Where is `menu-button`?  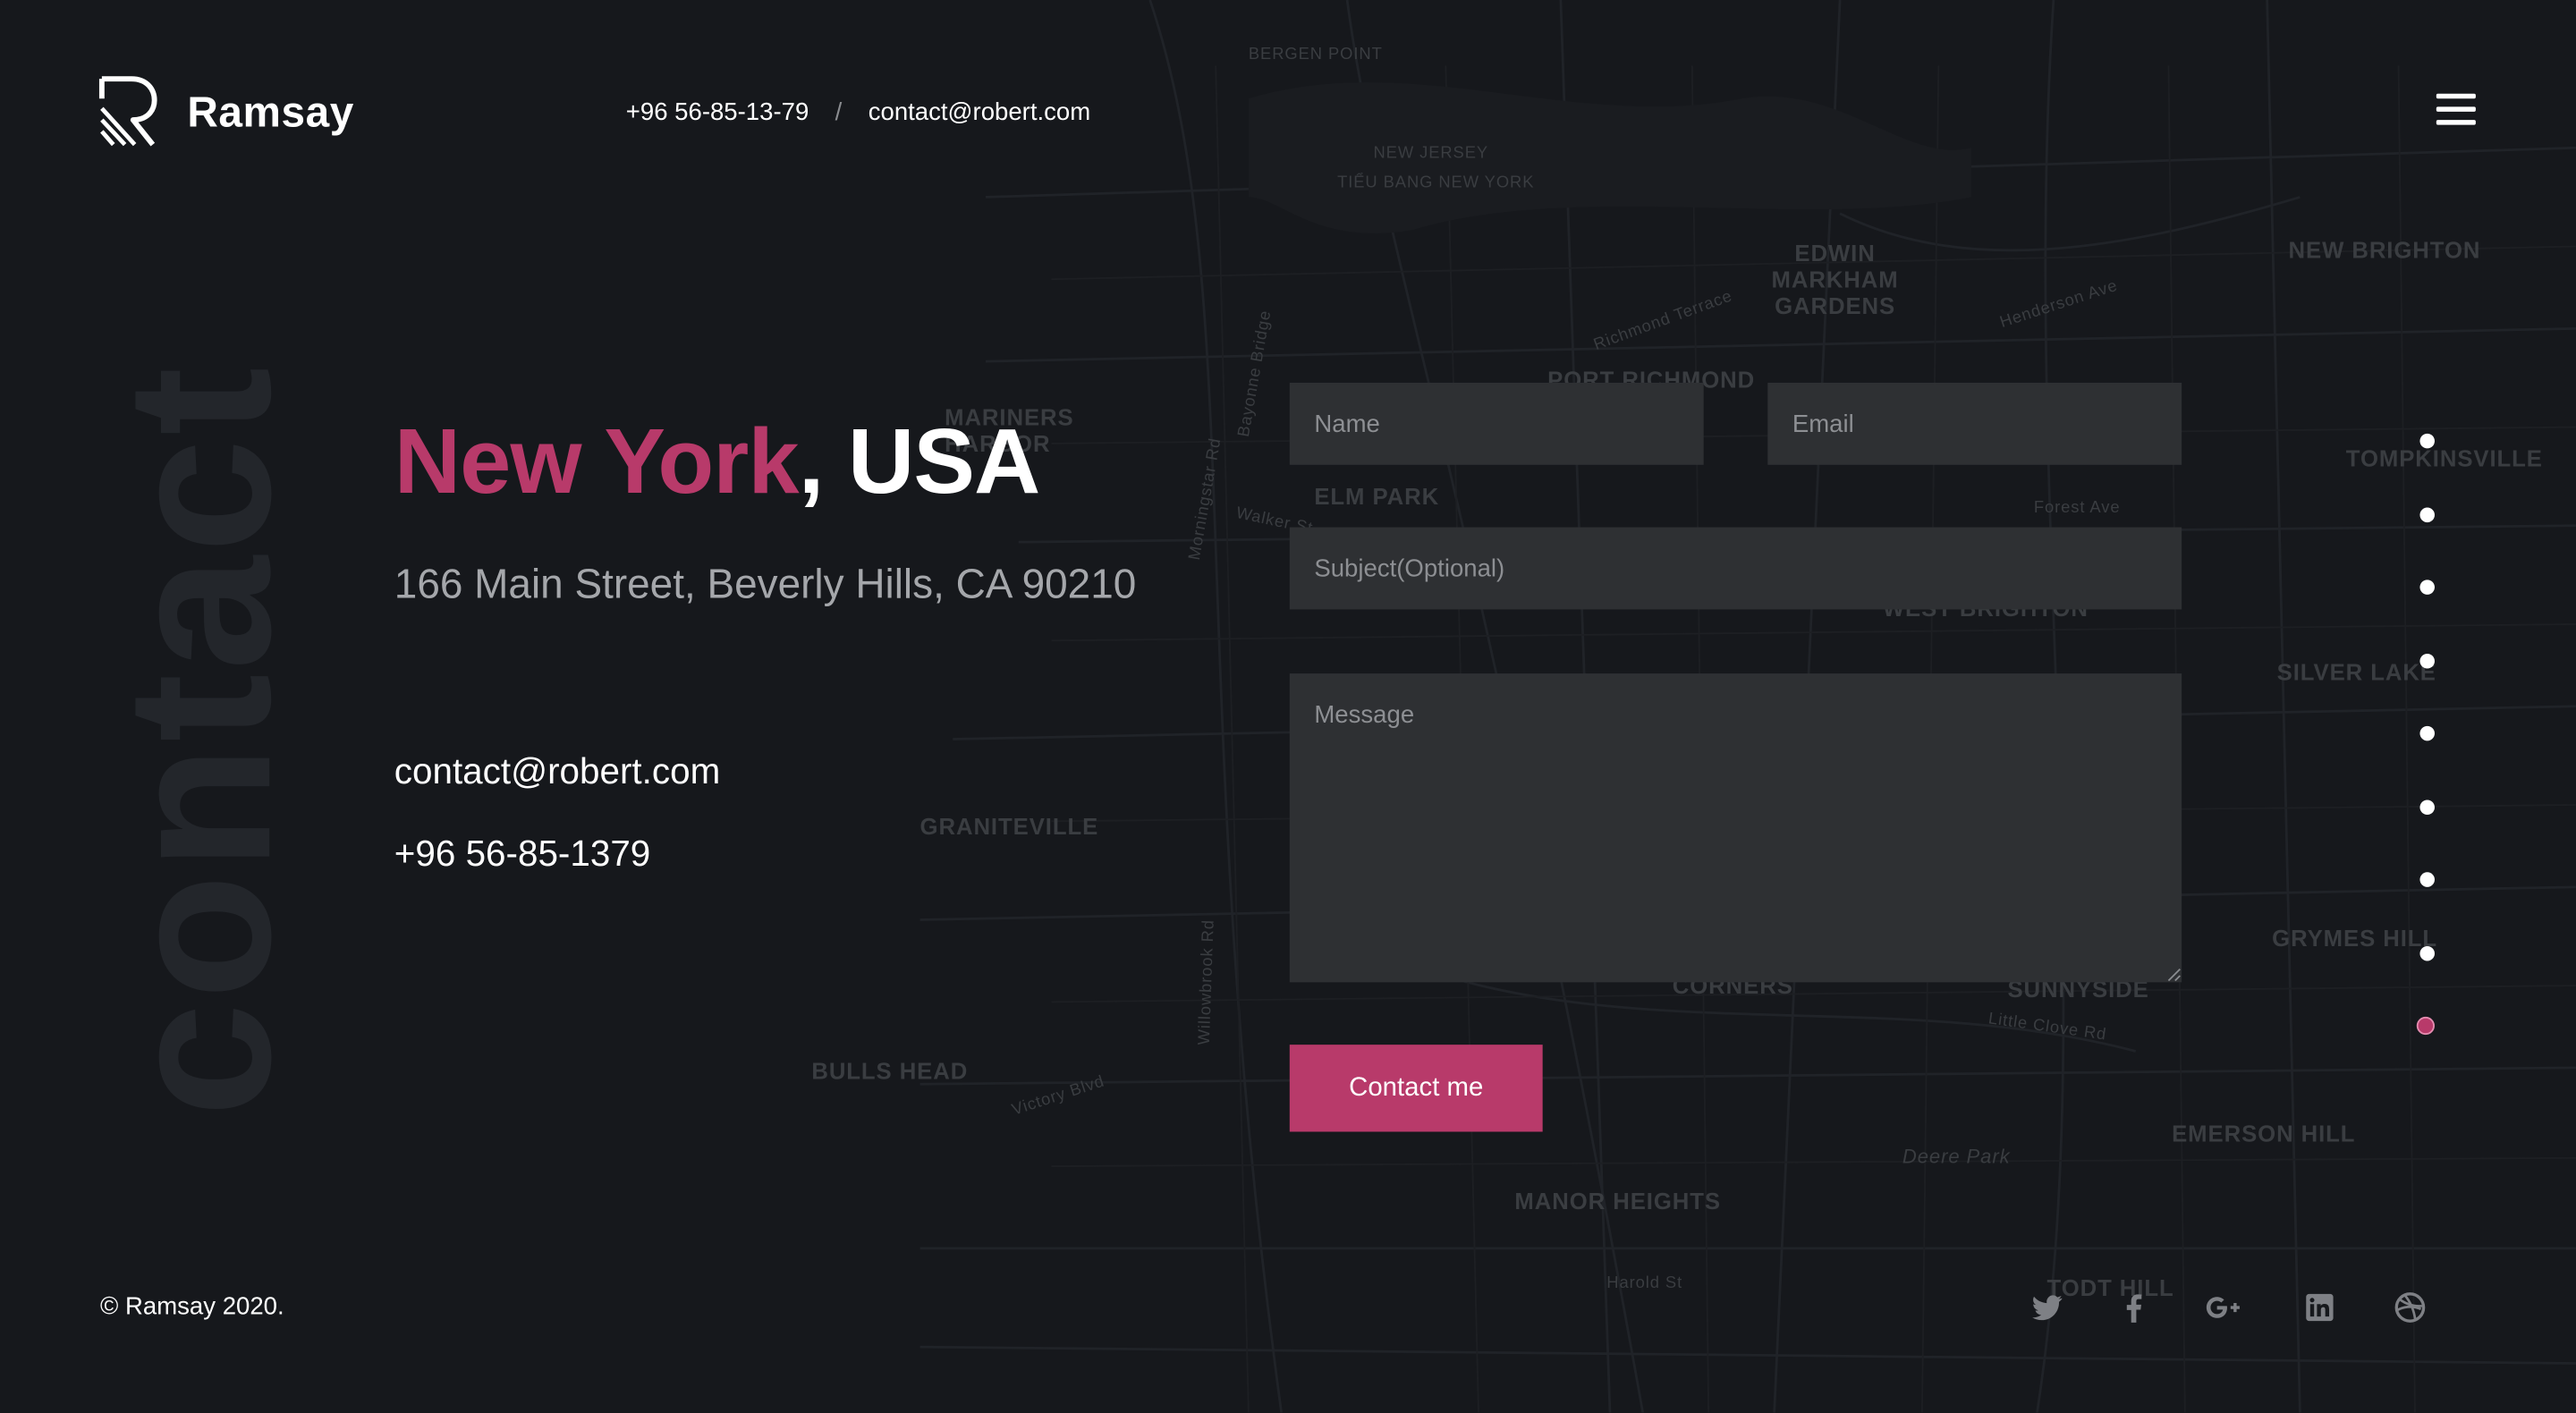 menu-button is located at coordinates (2456, 111).